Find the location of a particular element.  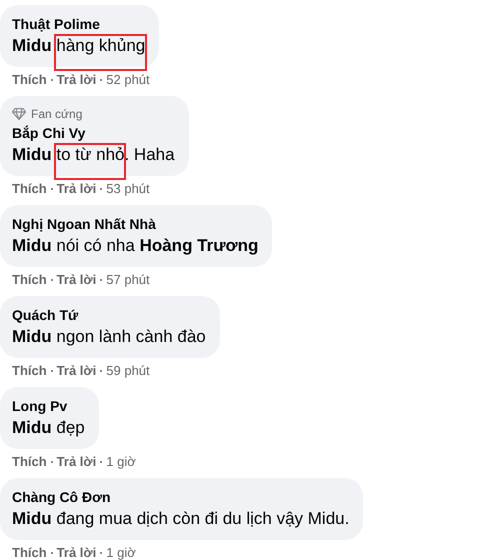

author-name: Quách Tứ is located at coordinates (109, 315).